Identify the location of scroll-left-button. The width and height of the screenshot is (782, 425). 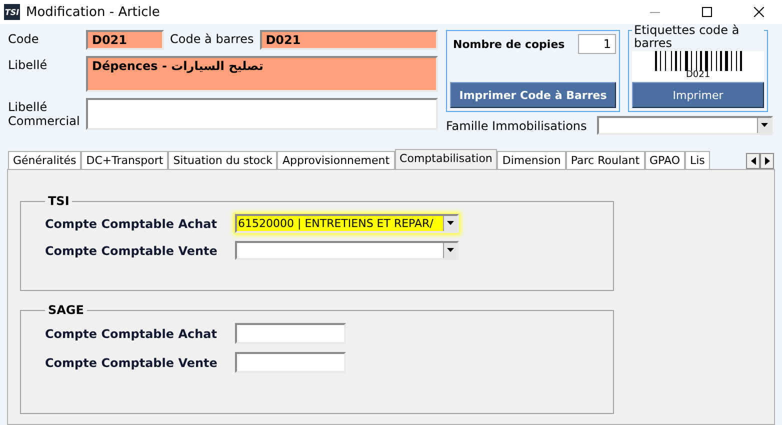
(753, 161).